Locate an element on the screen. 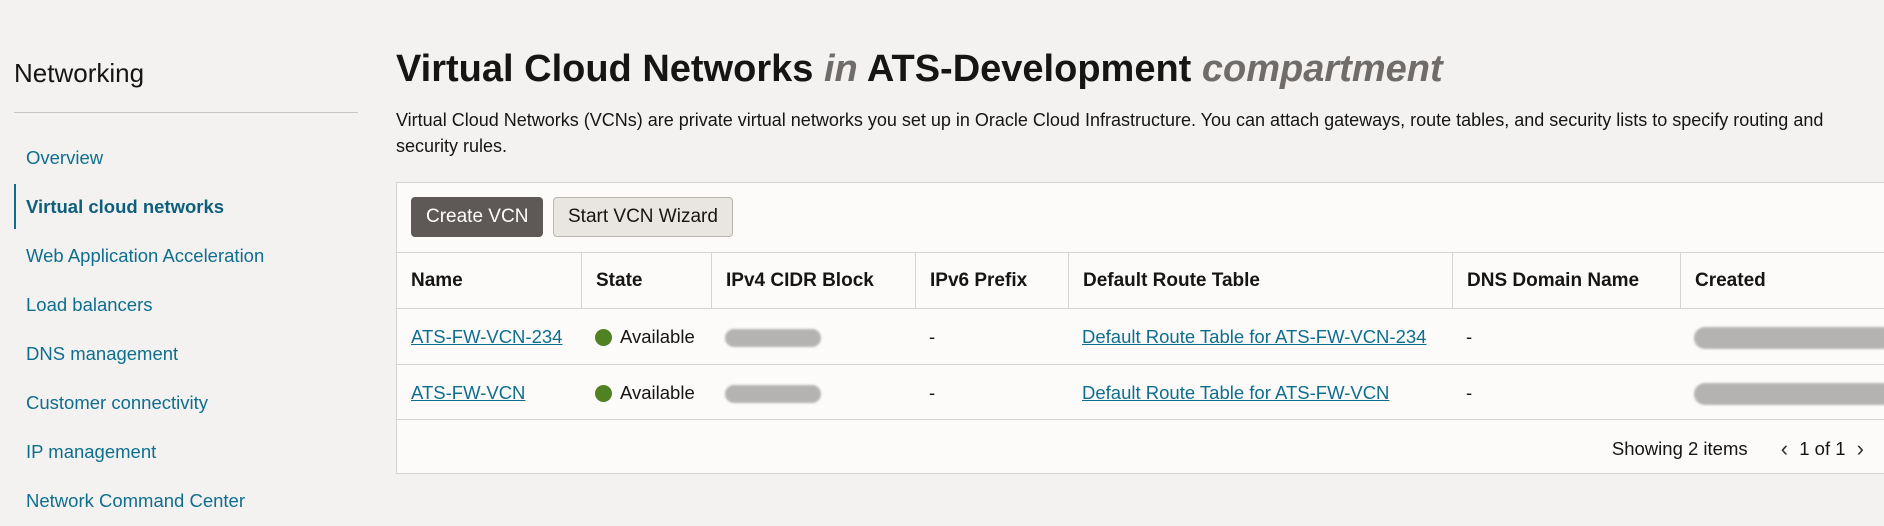  start-vcn-wizard-button: Start VCN Wizard is located at coordinates (643, 217).